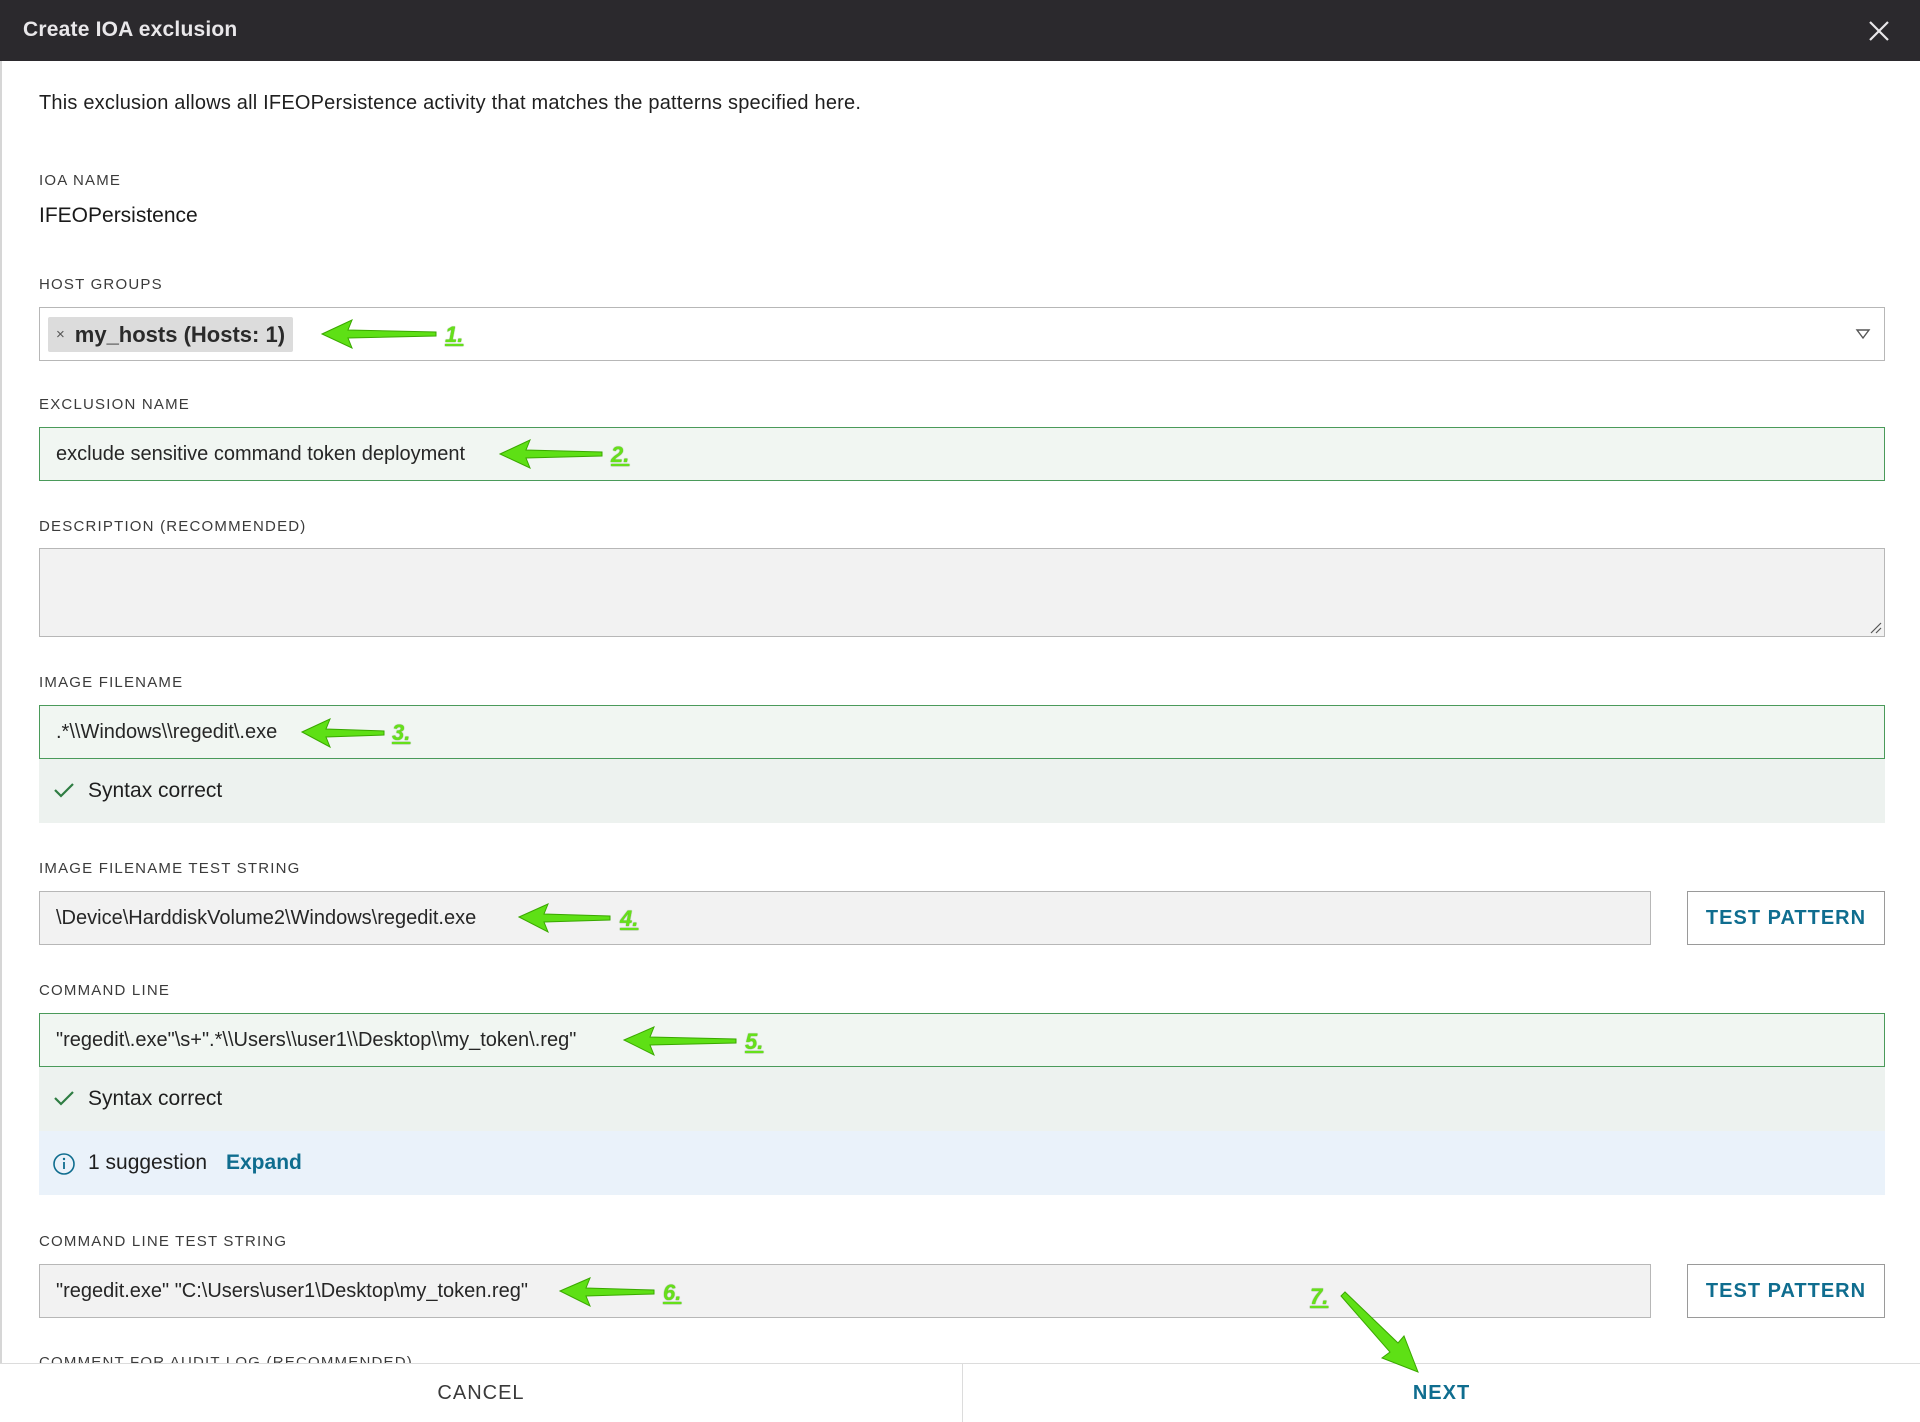 This screenshot has height=1422, width=1920. Describe the element at coordinates (60, 334) in the screenshot. I see `tag-remove-icon: ×` at that location.